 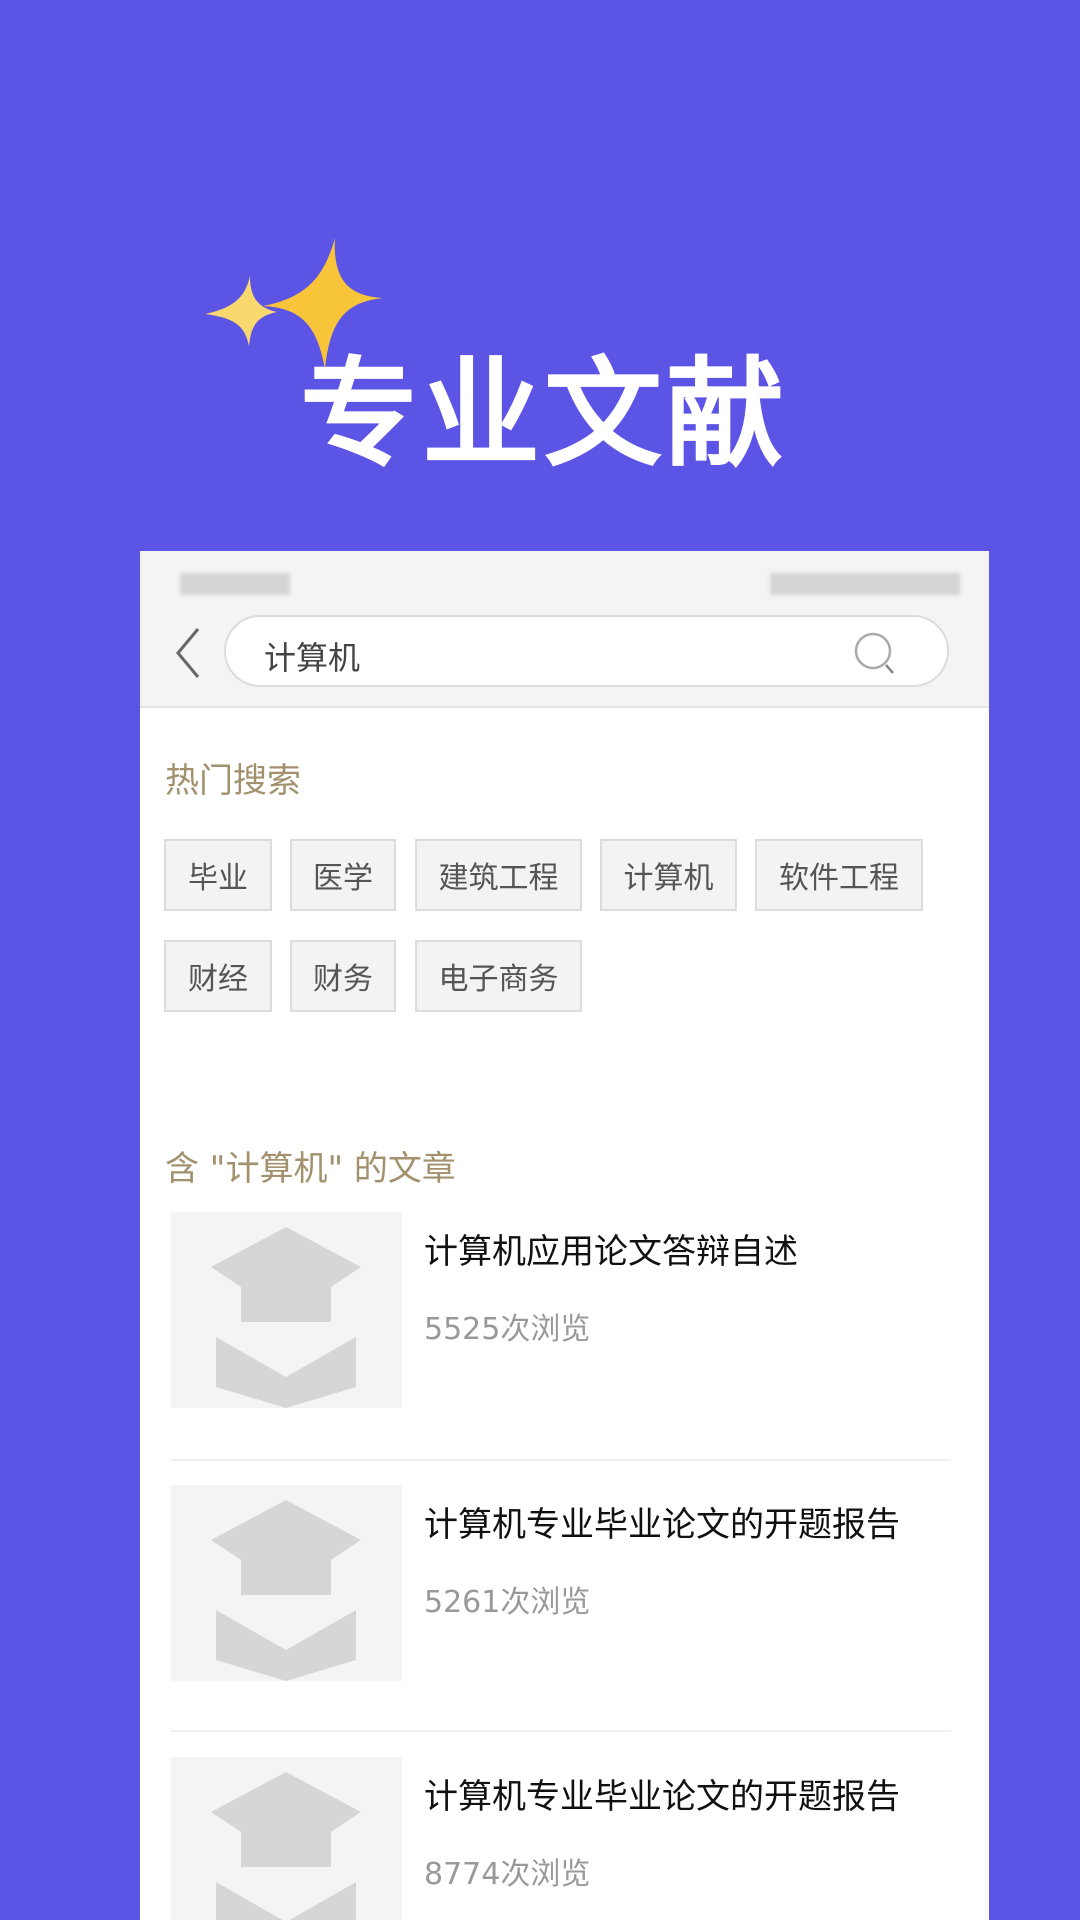 I want to click on hot-tag: 财经, so click(x=218, y=976).